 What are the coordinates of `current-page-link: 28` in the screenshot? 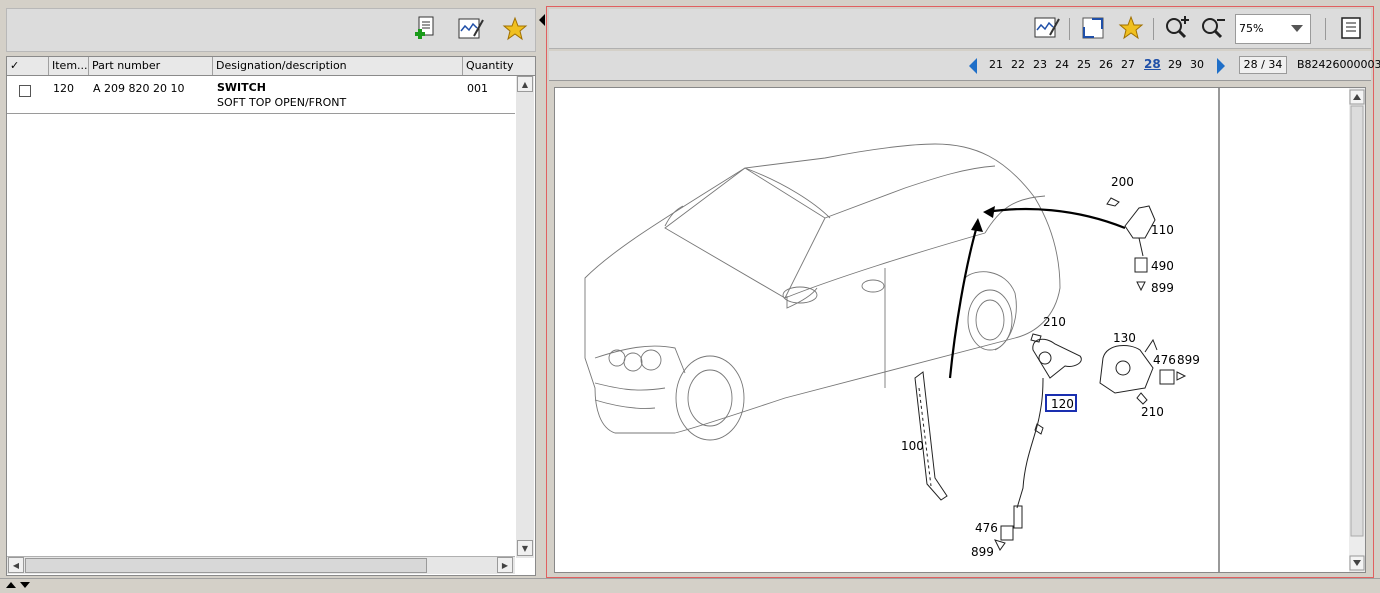 It's located at (1152, 64).